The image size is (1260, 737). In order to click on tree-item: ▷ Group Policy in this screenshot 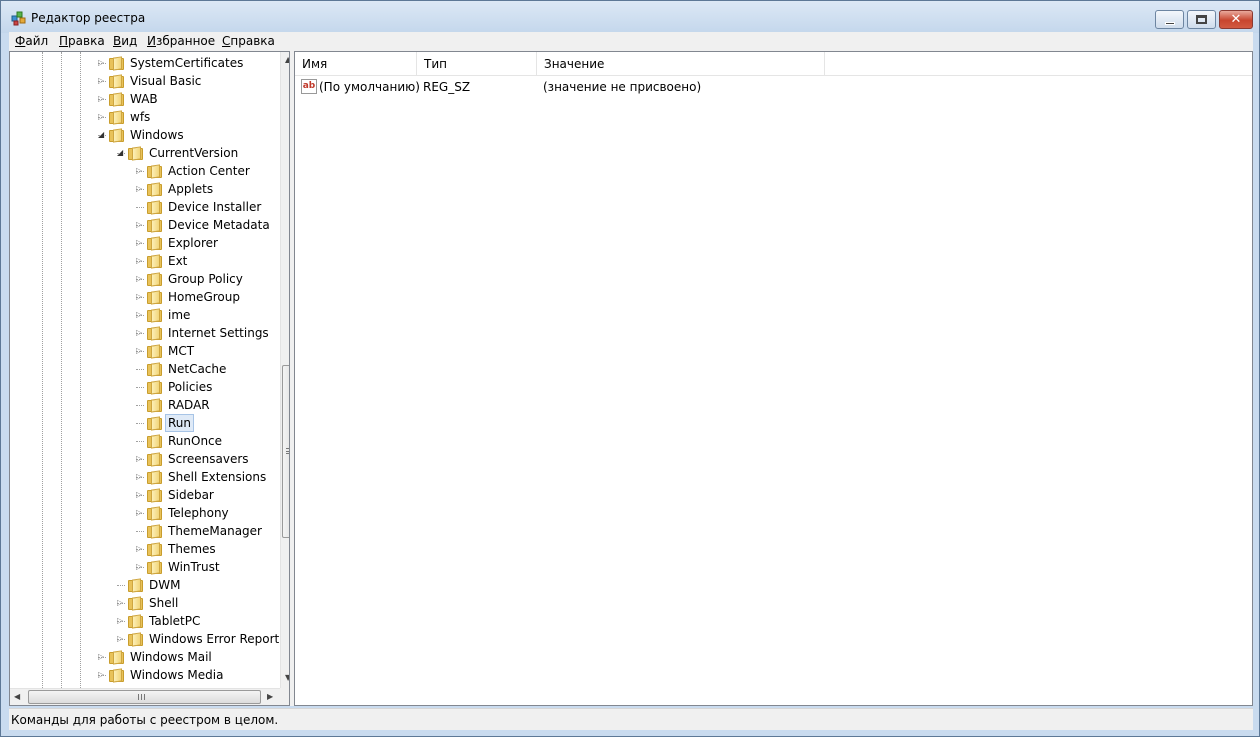, I will do `click(145, 279)`.